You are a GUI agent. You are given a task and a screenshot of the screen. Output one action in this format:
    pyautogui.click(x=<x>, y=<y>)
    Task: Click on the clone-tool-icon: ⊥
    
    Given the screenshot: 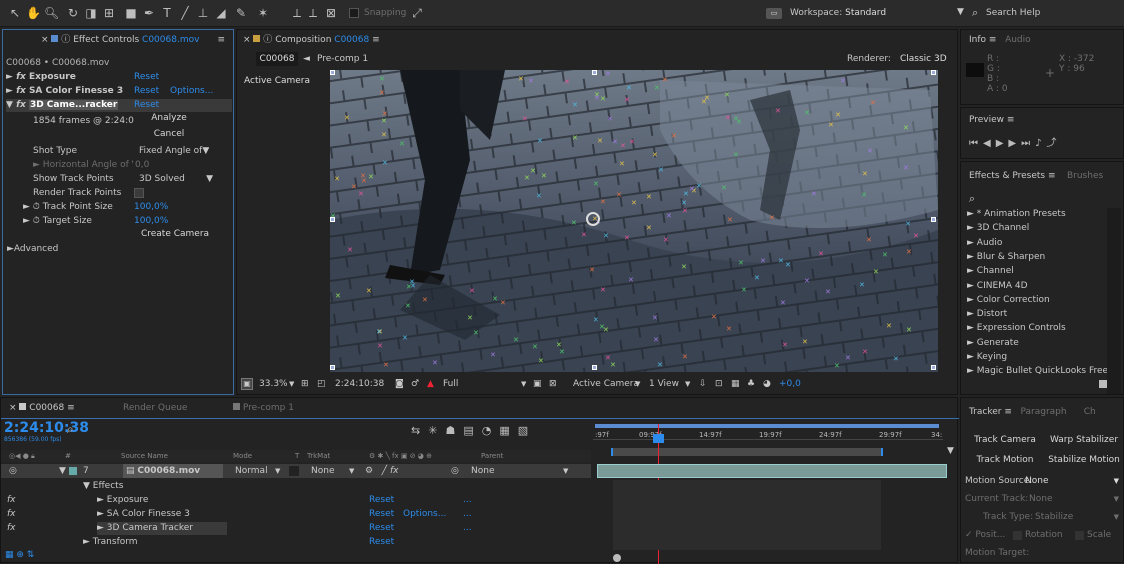 What is the action you would take?
    pyautogui.click(x=203, y=13)
    